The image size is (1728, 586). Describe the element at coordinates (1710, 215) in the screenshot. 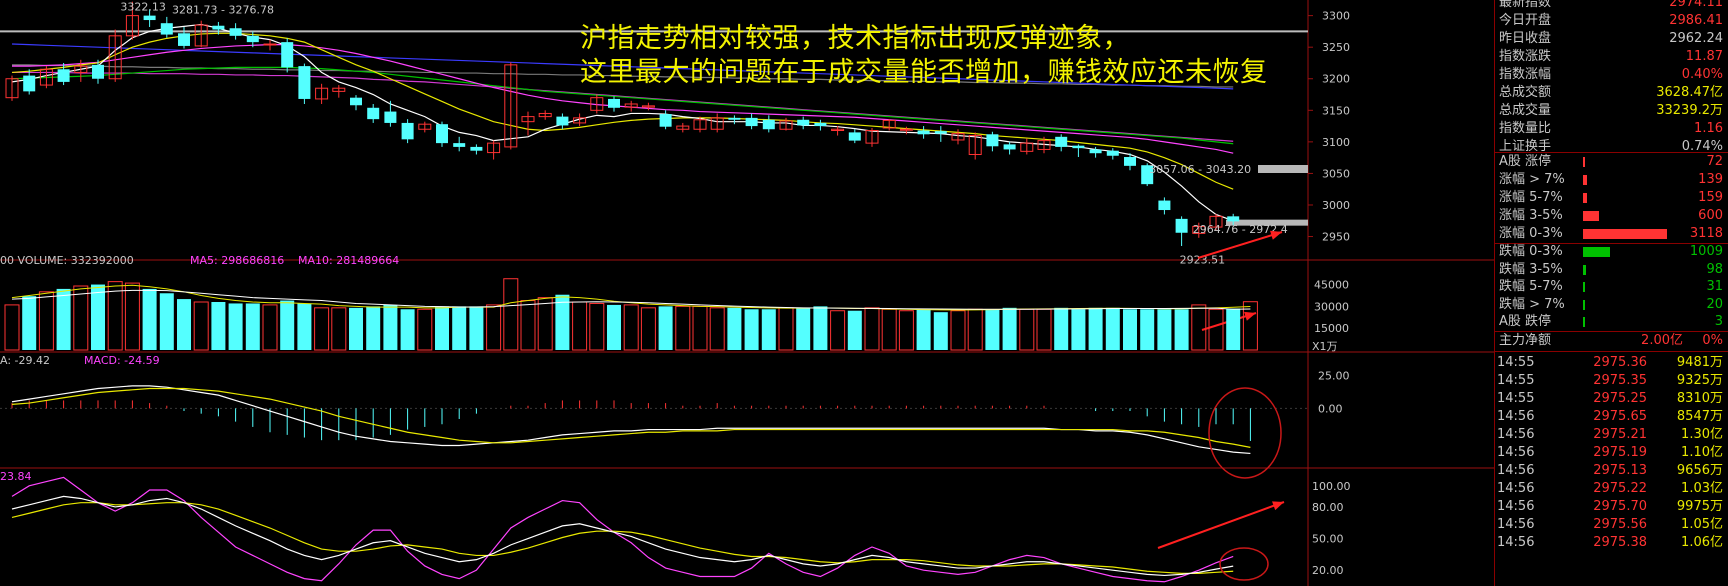

I see `advance-count: 600` at that location.